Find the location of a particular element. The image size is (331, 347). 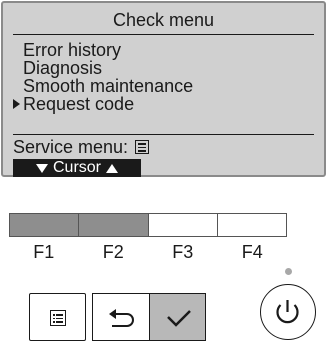

function-key-row is located at coordinates (148, 225).